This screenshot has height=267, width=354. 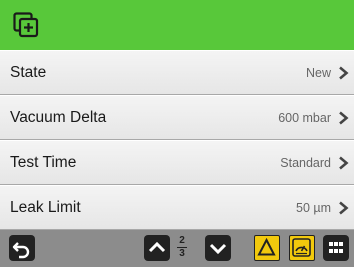 I want to click on grid-menu-icon, so click(x=336, y=247).